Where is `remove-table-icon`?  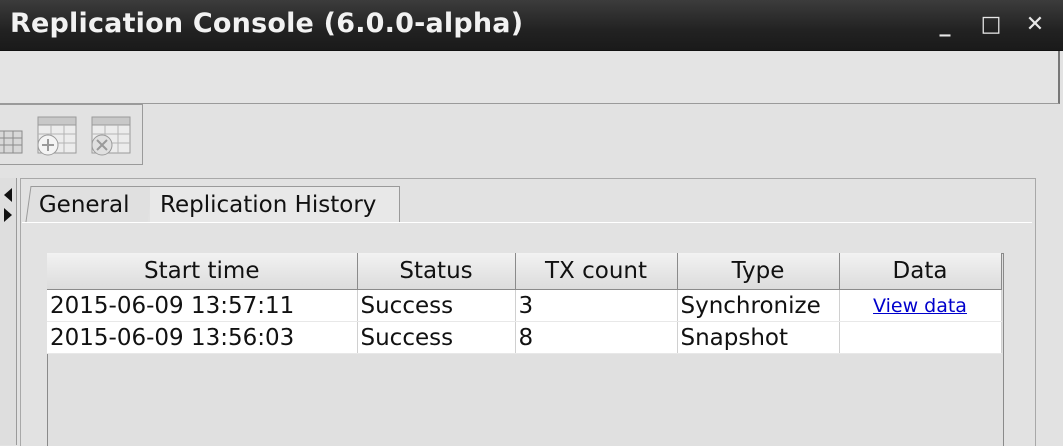
remove-table-icon is located at coordinates (111, 136).